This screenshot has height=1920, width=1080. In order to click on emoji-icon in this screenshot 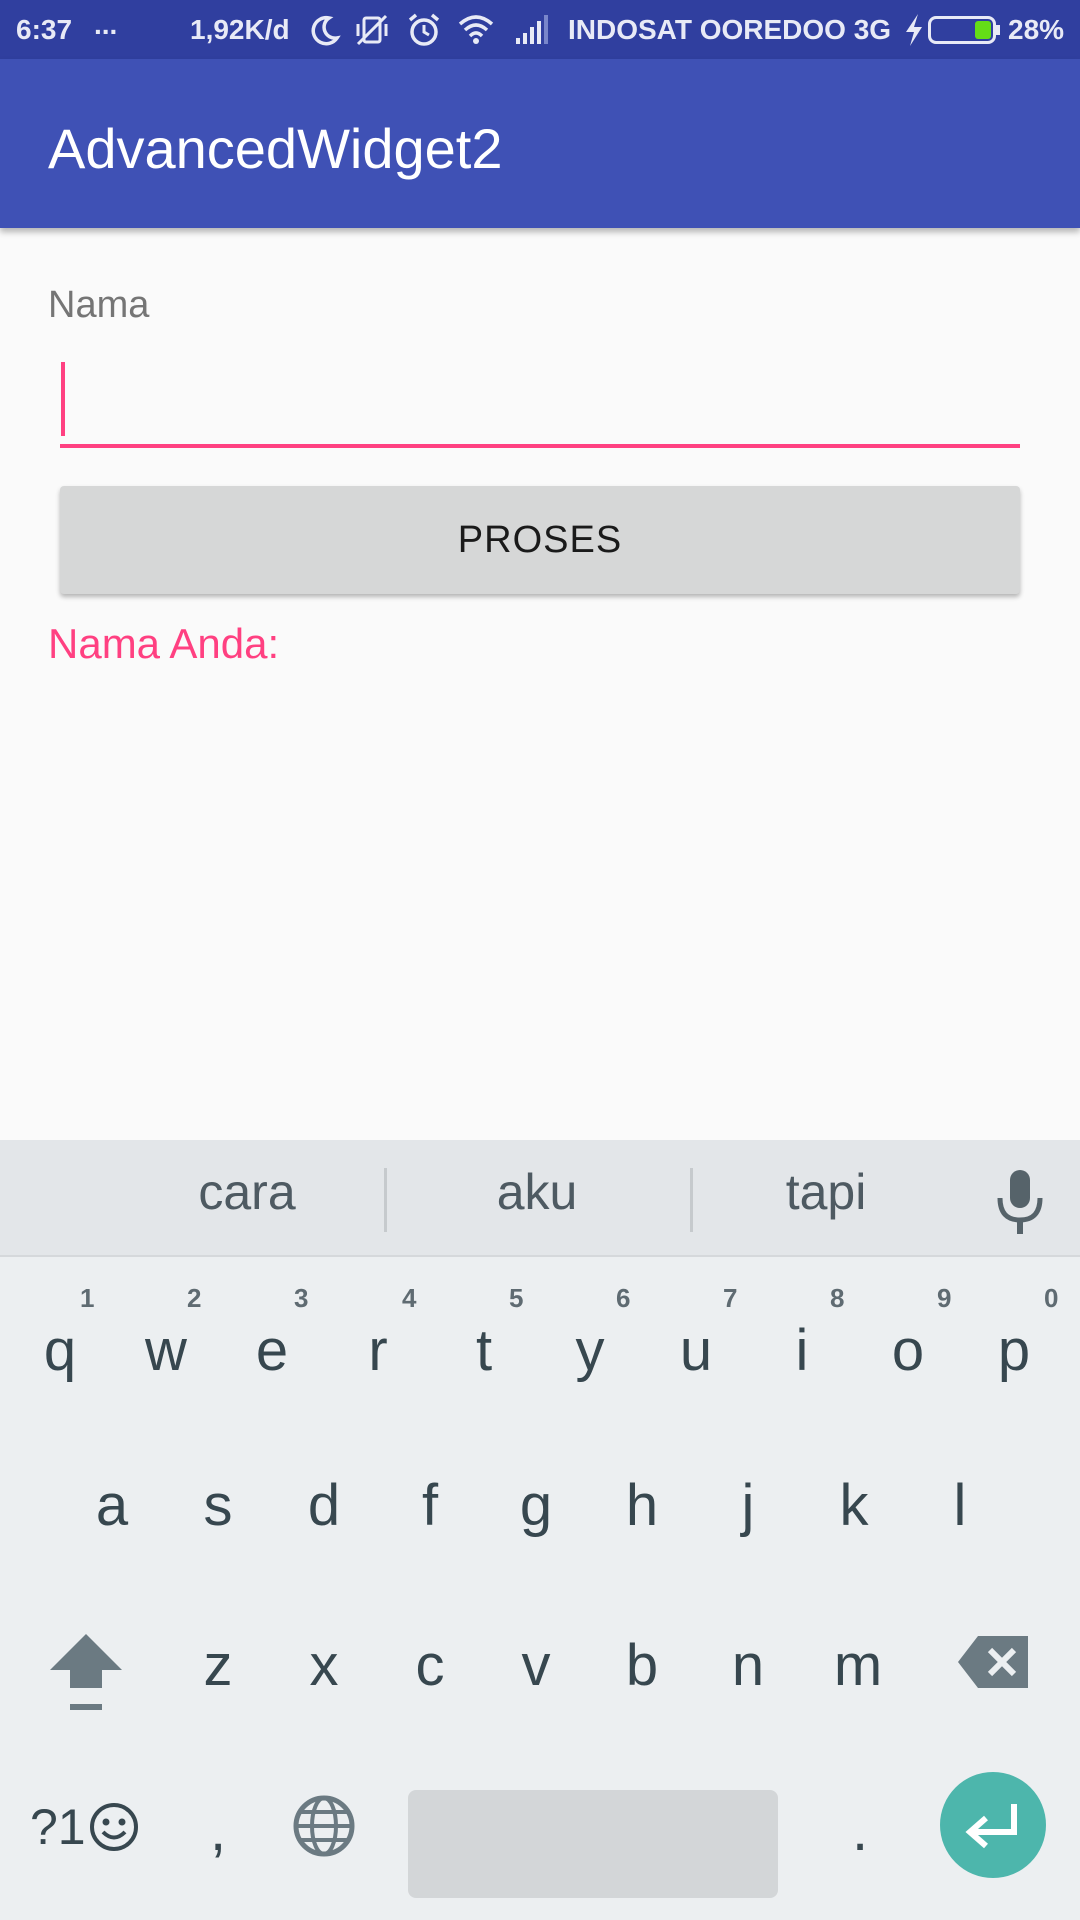, I will do `click(113, 1827)`.